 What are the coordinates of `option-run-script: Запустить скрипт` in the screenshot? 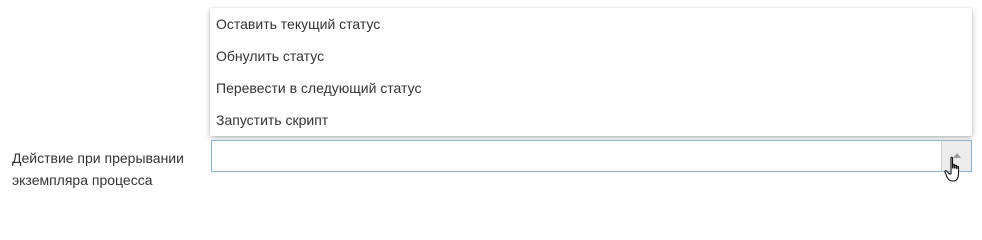 It's located at (591, 120).